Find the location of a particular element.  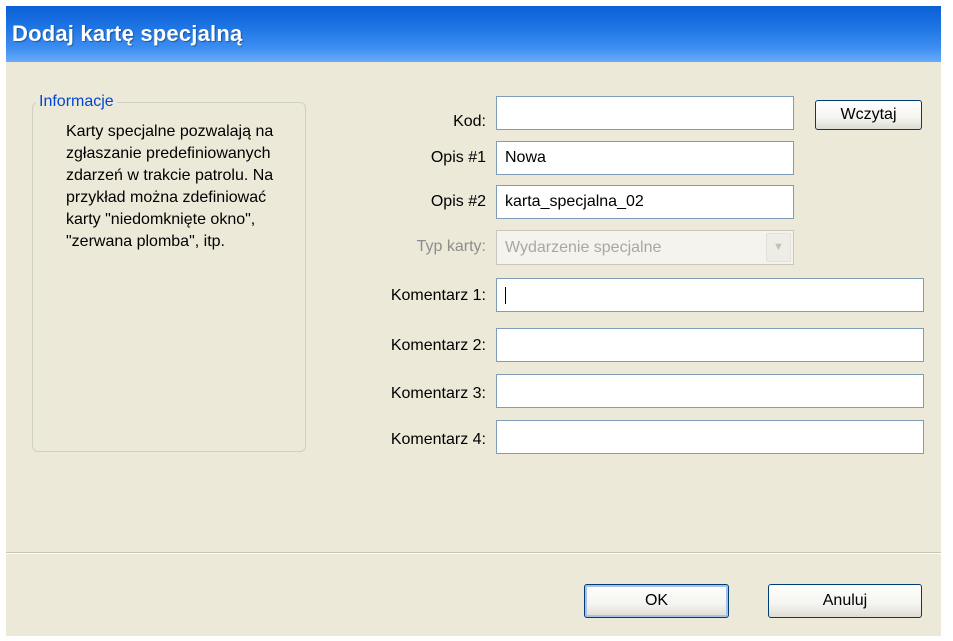

komentarz1-input is located at coordinates (710, 295).